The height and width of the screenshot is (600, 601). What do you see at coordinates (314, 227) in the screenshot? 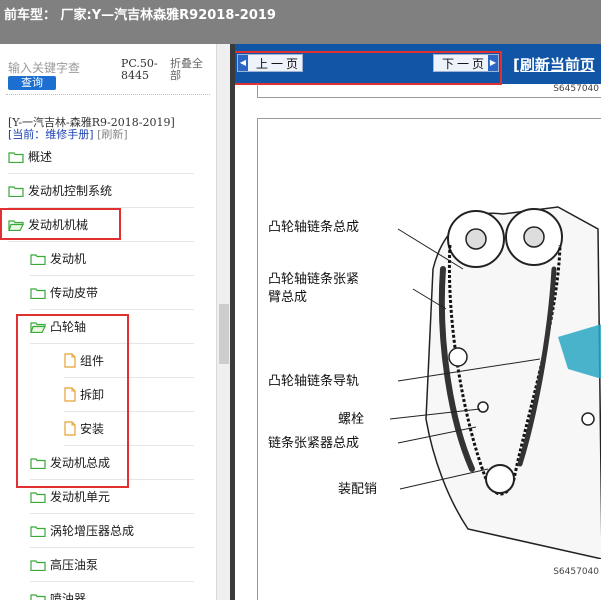
I see `callout-label: 凸轮轴链条总成` at bounding box center [314, 227].